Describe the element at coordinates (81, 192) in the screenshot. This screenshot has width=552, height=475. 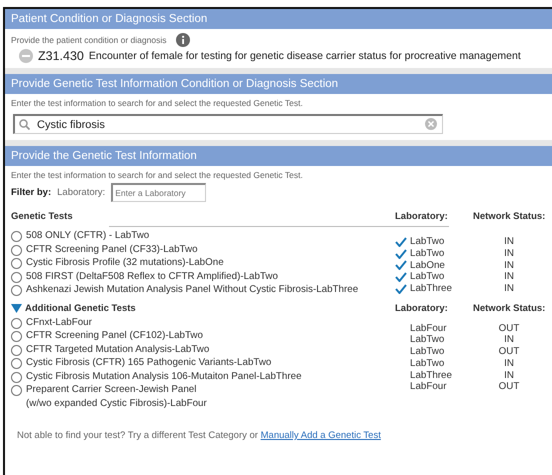
I see `laboratory-label: Laboratory:` at that location.